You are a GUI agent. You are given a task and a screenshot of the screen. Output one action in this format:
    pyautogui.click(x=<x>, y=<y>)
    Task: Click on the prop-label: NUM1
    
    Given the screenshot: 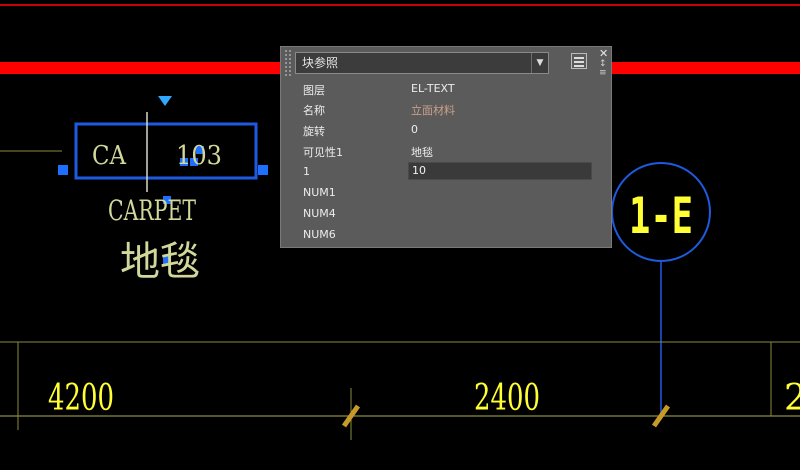 What is the action you would take?
    pyautogui.click(x=319, y=192)
    